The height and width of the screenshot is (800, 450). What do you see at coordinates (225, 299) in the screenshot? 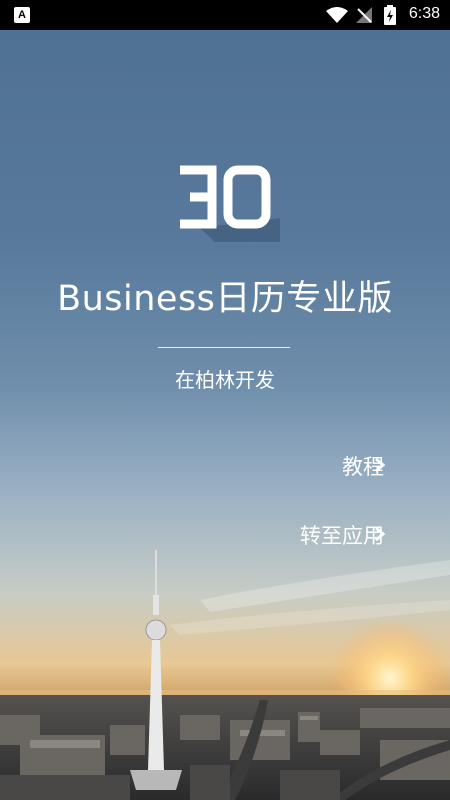
I see `app-title: Business日历专业版` at bounding box center [225, 299].